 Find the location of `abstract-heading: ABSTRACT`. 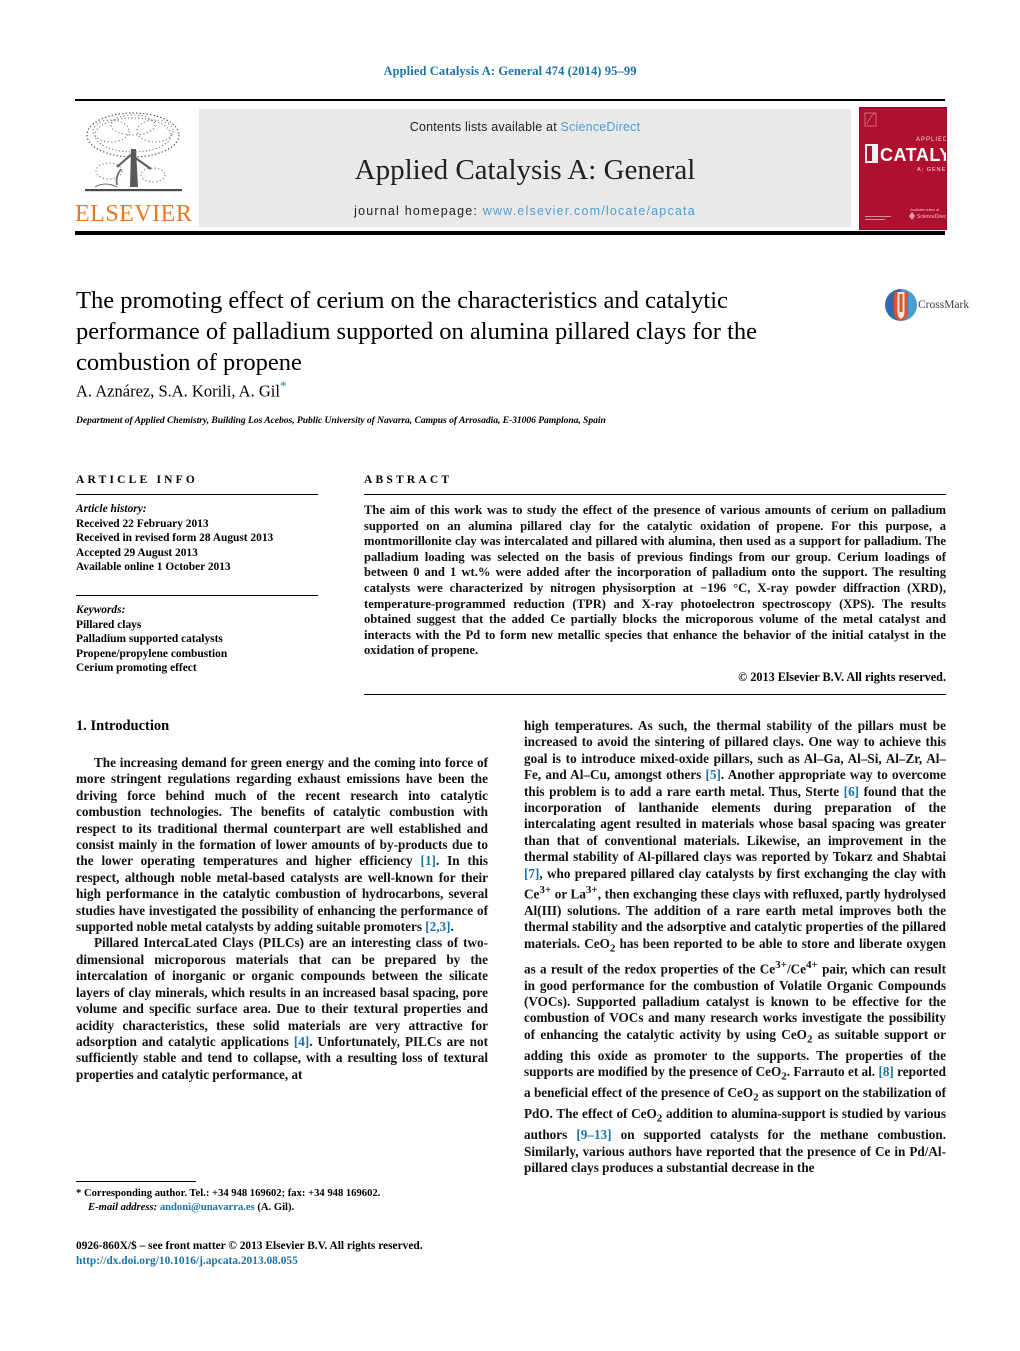

abstract-heading: ABSTRACT is located at coordinates (408, 480).